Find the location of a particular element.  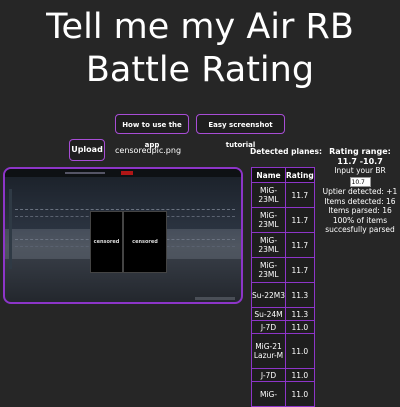

preview-hud-marker is located at coordinates (127, 173).